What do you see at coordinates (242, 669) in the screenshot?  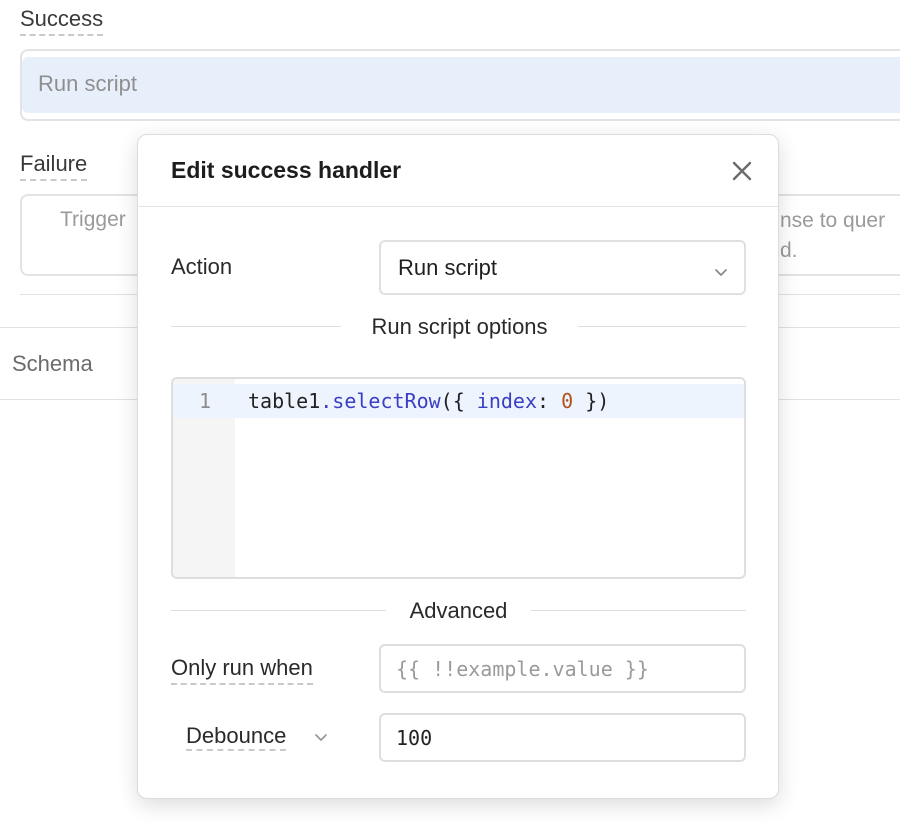 I see `only-run-when-label: Only run when` at bounding box center [242, 669].